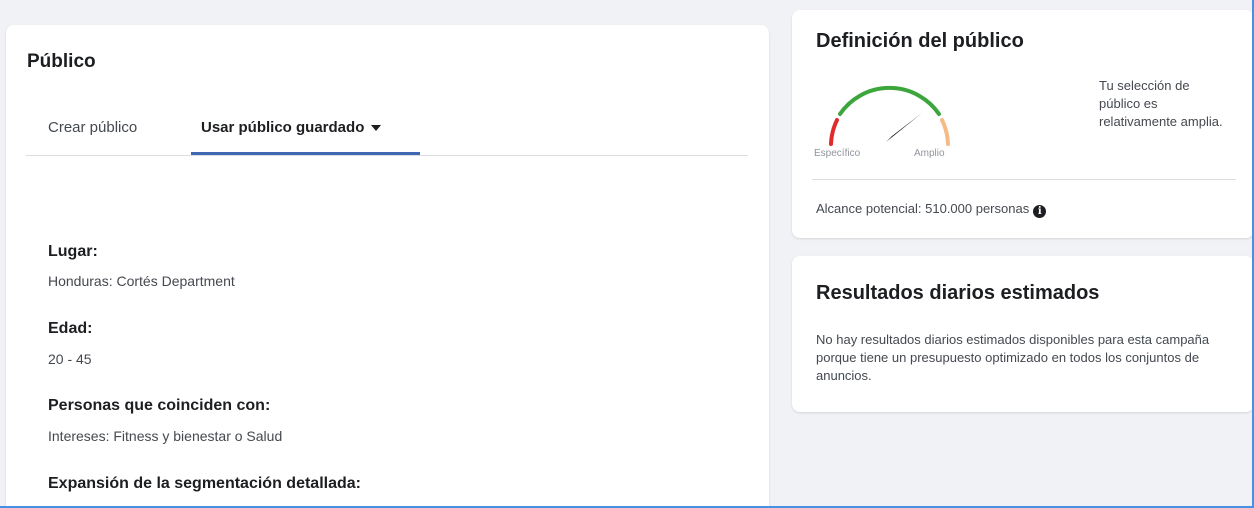 The width and height of the screenshot is (1254, 508). What do you see at coordinates (958, 293) in the screenshot?
I see `estimated-daily-results-title: Resultados diarios estimados` at bounding box center [958, 293].